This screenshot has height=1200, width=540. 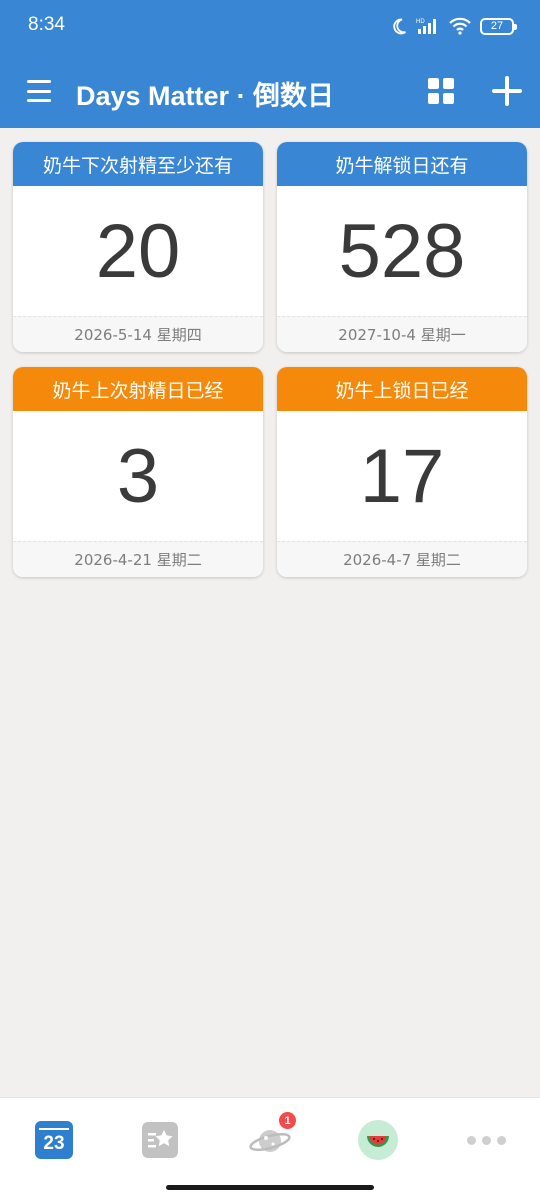 I want to click on card-date: 2027-10-4 星期一, so click(x=402, y=334).